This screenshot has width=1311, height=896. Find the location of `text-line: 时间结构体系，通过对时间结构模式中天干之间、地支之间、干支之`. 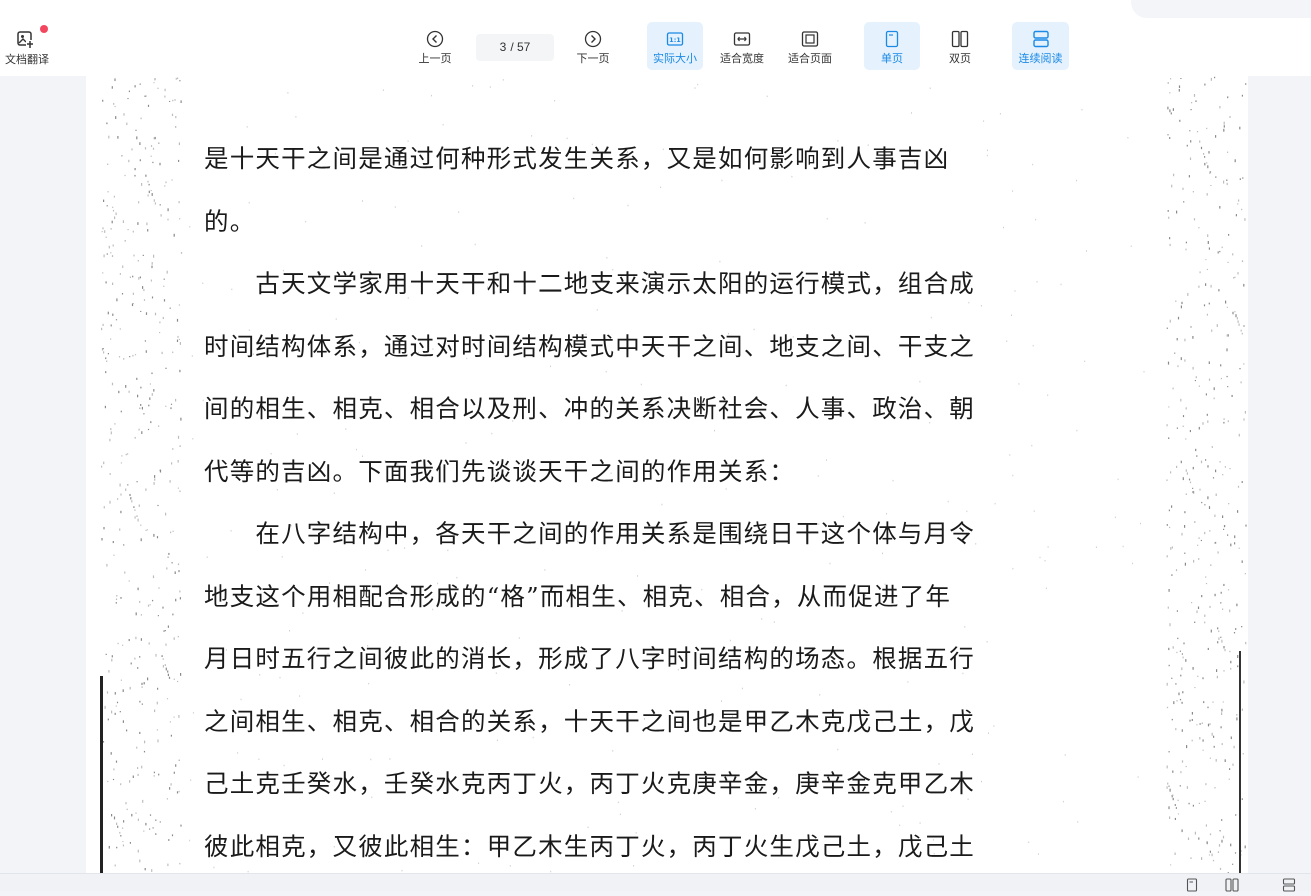

text-line: 时间结构体系，通过对时间结构模式中天干之间、地支之间、干支之 is located at coordinates (589, 346).